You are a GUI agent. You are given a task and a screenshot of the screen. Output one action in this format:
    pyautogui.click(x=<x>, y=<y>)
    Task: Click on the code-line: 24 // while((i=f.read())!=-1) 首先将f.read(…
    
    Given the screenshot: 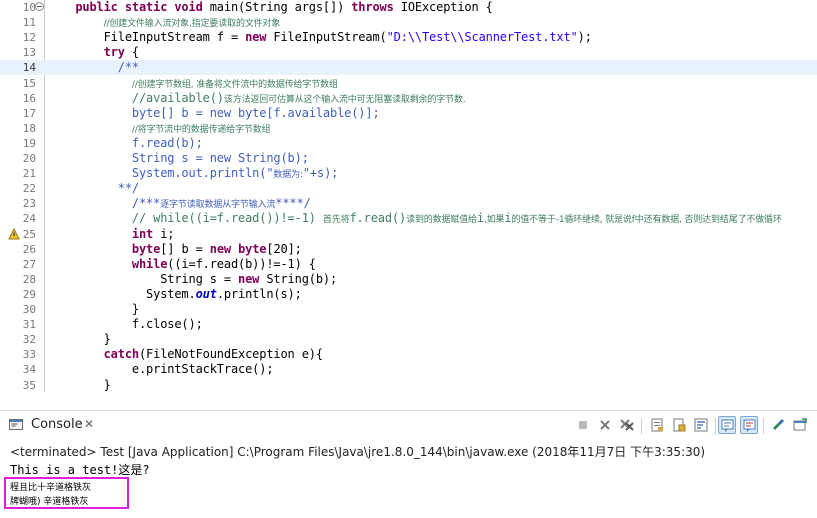 What is the action you would take?
    pyautogui.click(x=408, y=218)
    